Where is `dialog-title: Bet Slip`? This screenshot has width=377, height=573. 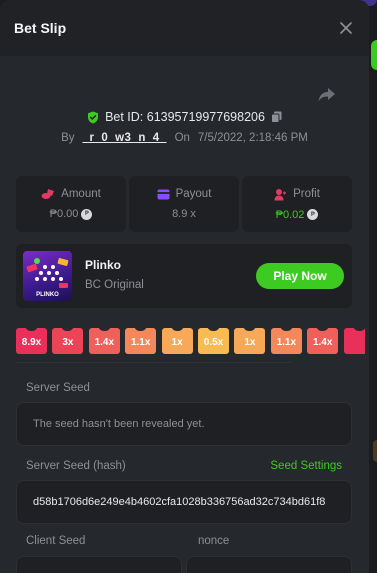
dialog-title: Bet Slip is located at coordinates (40, 28).